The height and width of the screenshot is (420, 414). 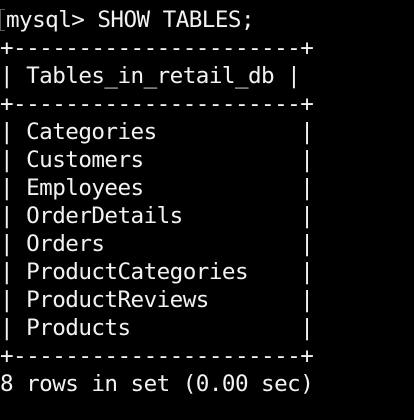 What do you see at coordinates (157, 160) in the screenshot?
I see `table-row-customers: | Customers |` at bounding box center [157, 160].